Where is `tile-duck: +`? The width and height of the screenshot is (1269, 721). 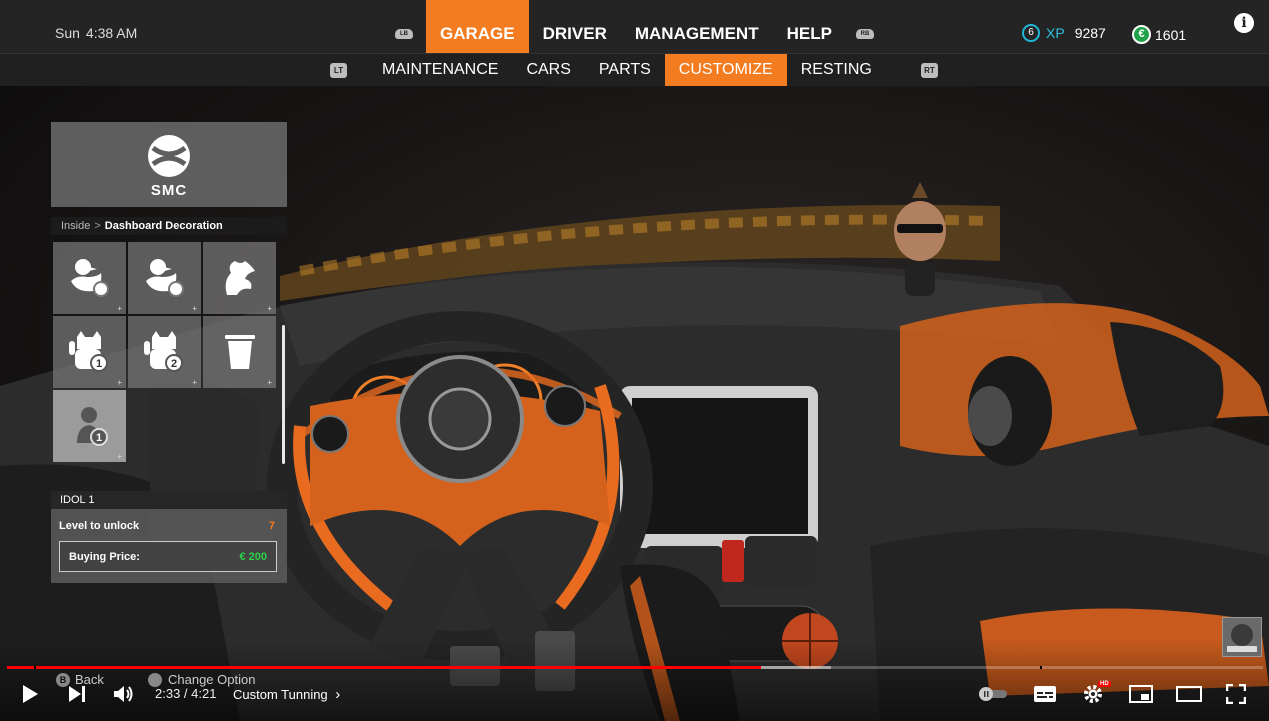
tile-duck: + is located at coordinates (89, 278).